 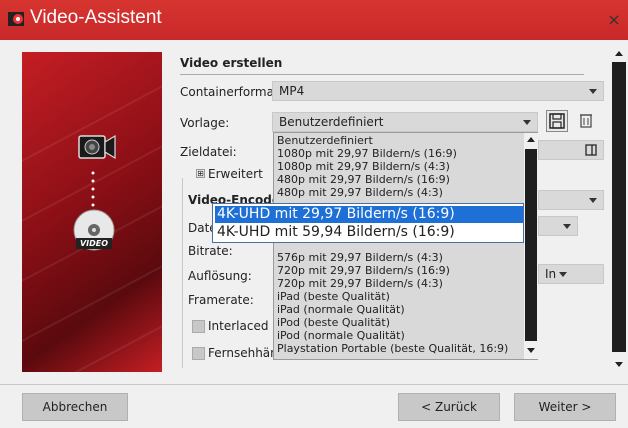 What do you see at coordinates (363, 270) in the screenshot?
I see `list-item: 720p mit 29,97 Bildern/s (16:9)` at bounding box center [363, 270].